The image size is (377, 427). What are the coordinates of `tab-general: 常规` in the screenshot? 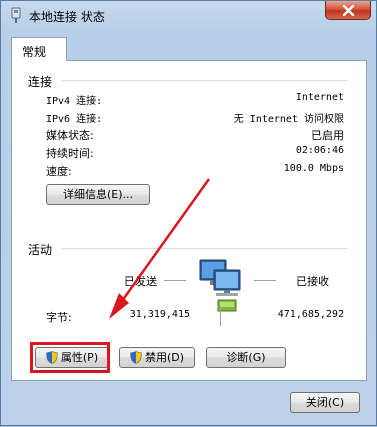 It's located at (39, 49).